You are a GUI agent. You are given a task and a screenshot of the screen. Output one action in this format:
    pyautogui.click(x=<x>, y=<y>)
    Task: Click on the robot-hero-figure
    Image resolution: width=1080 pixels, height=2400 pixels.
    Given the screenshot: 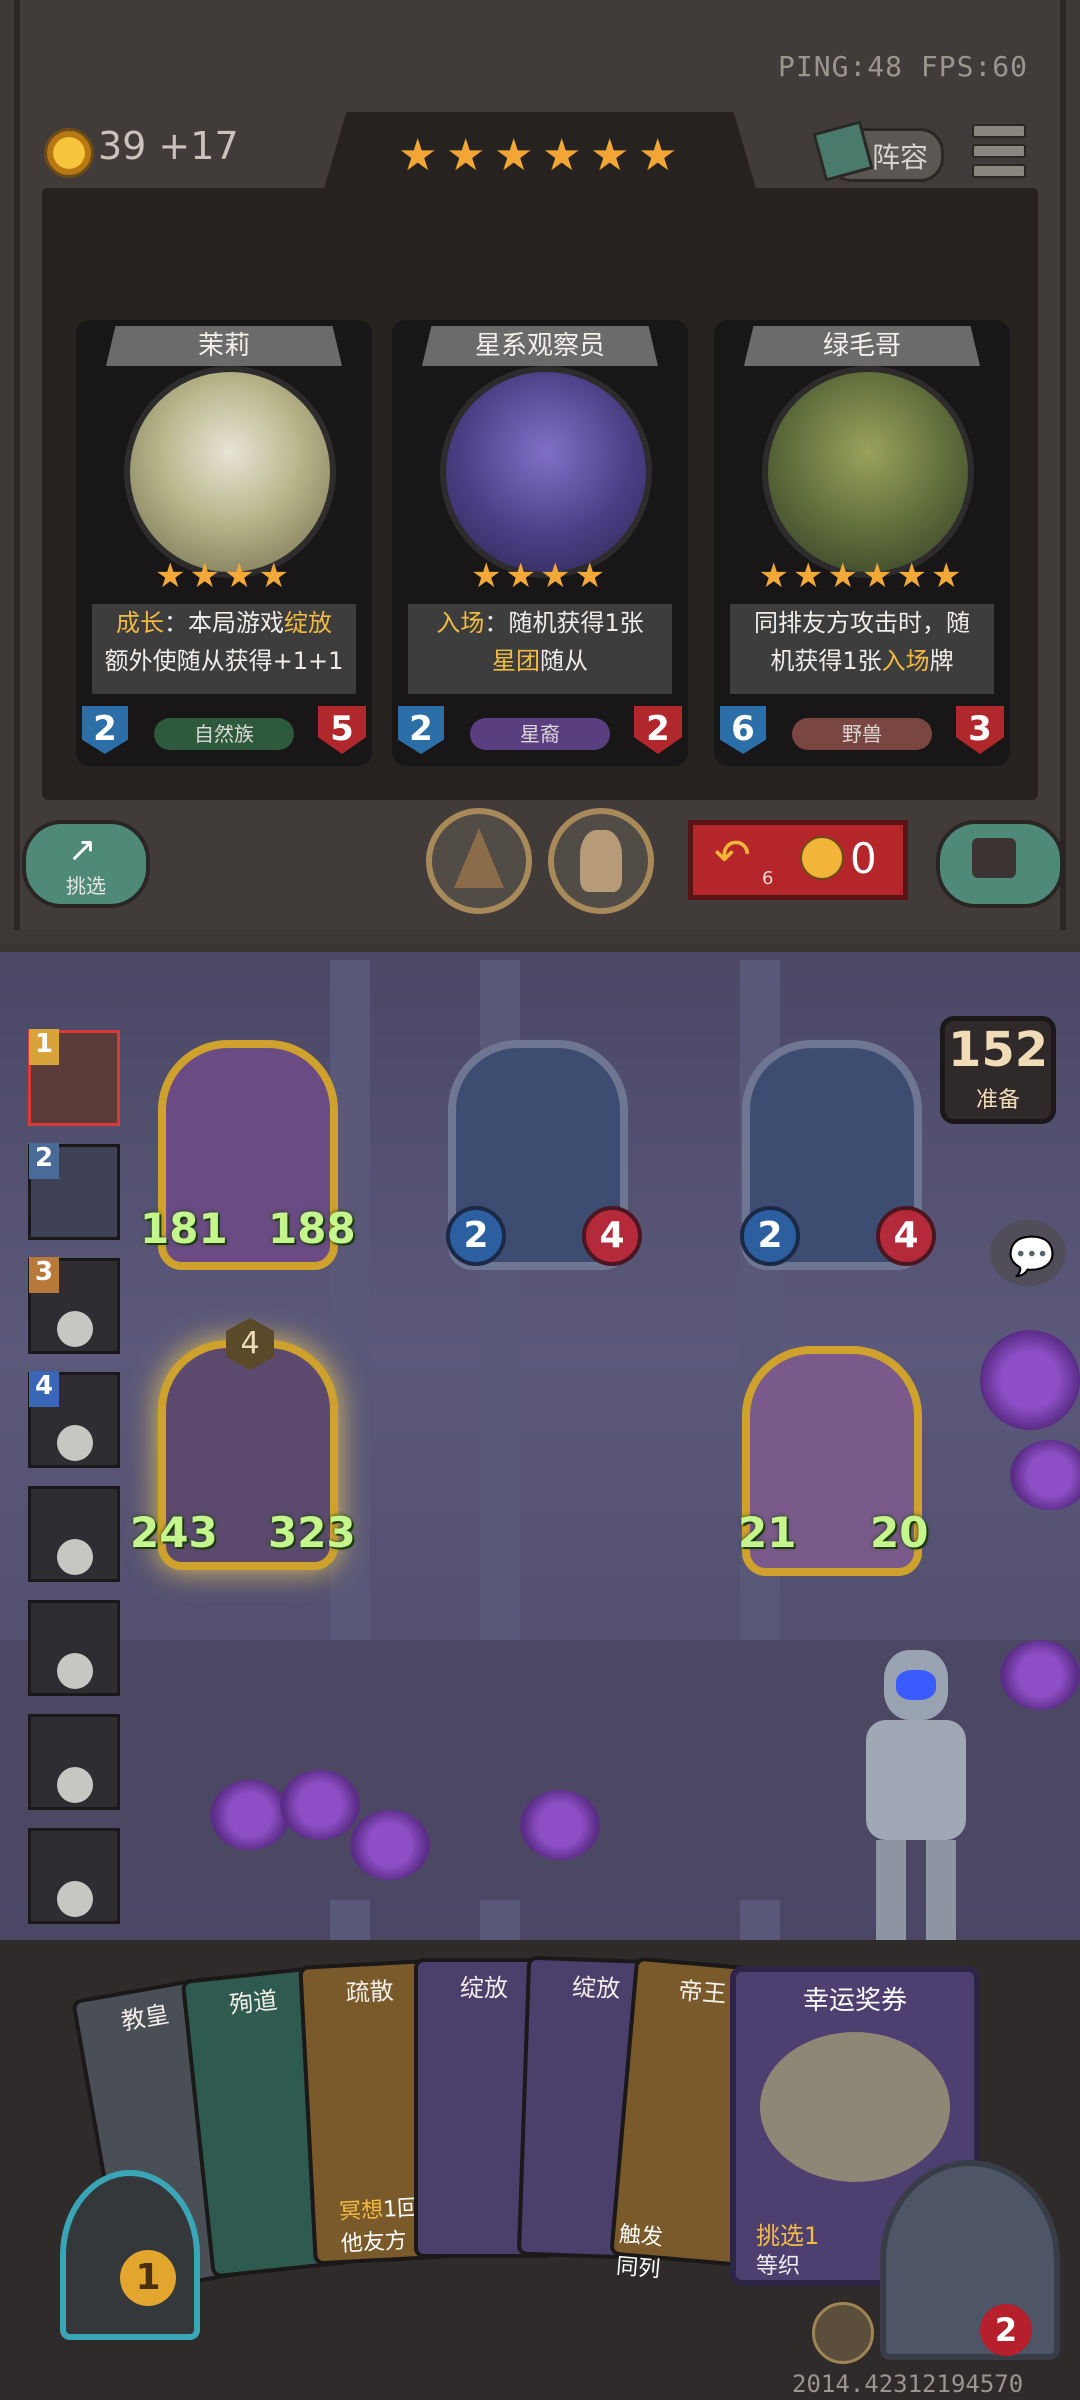 What is the action you would take?
    pyautogui.click(x=920, y=1810)
    